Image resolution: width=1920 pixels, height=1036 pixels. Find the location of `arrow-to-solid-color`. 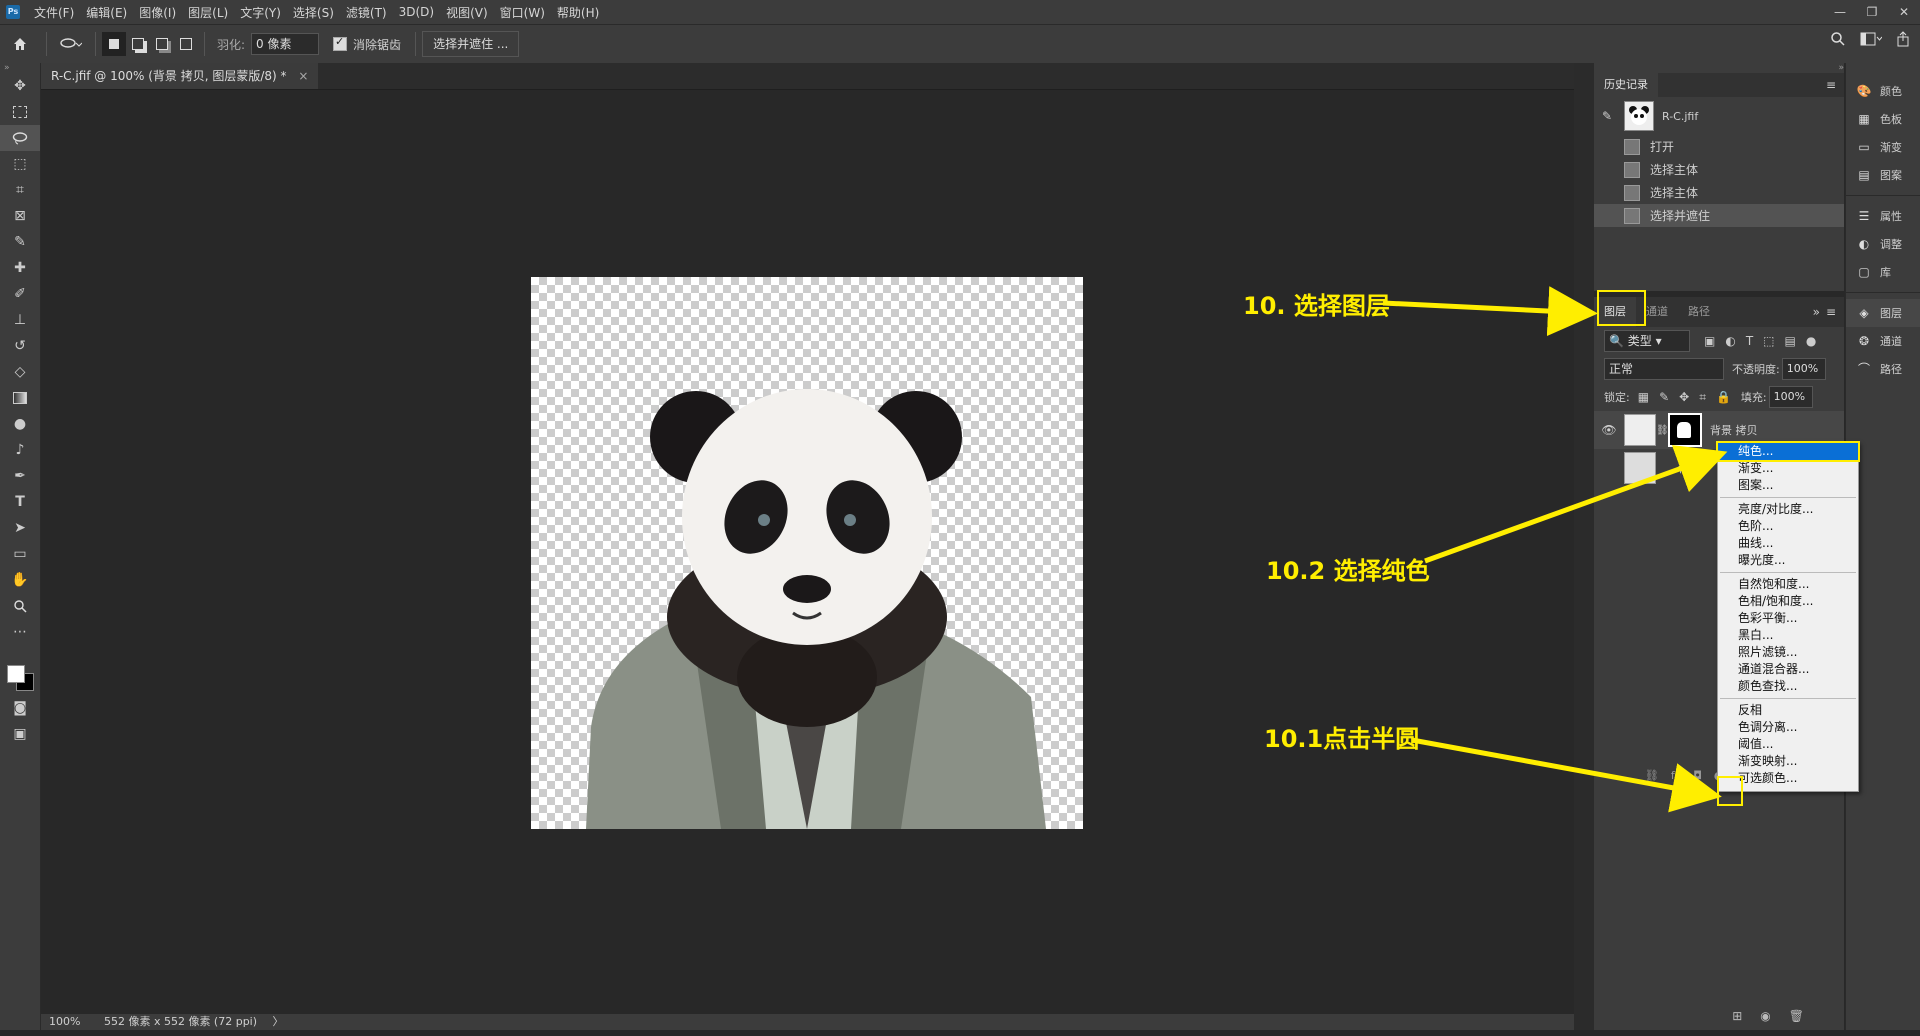

arrow-to-solid-color is located at coordinates (1576, 504).